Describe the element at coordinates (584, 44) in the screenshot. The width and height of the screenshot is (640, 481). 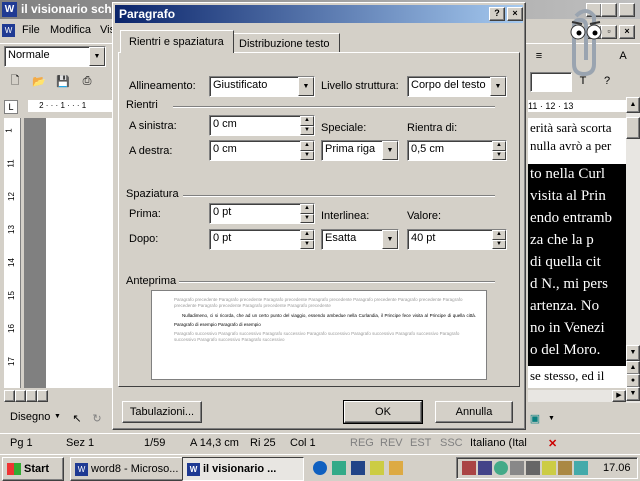
I see `office-assistant-clippy` at that location.